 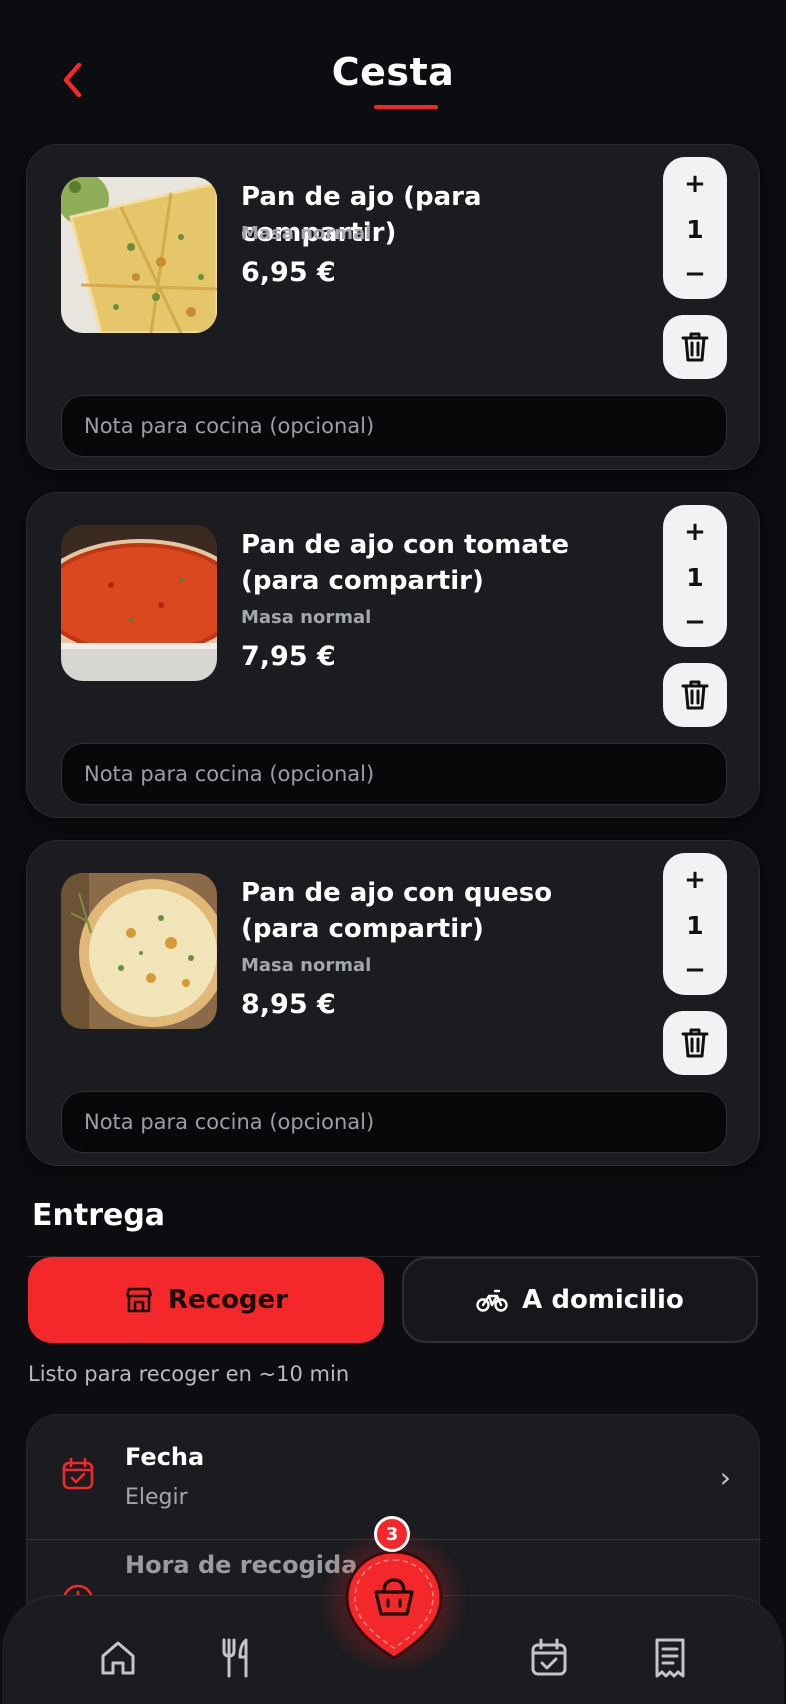 What do you see at coordinates (670, 1658) in the screenshot?
I see `receipt-icon` at bounding box center [670, 1658].